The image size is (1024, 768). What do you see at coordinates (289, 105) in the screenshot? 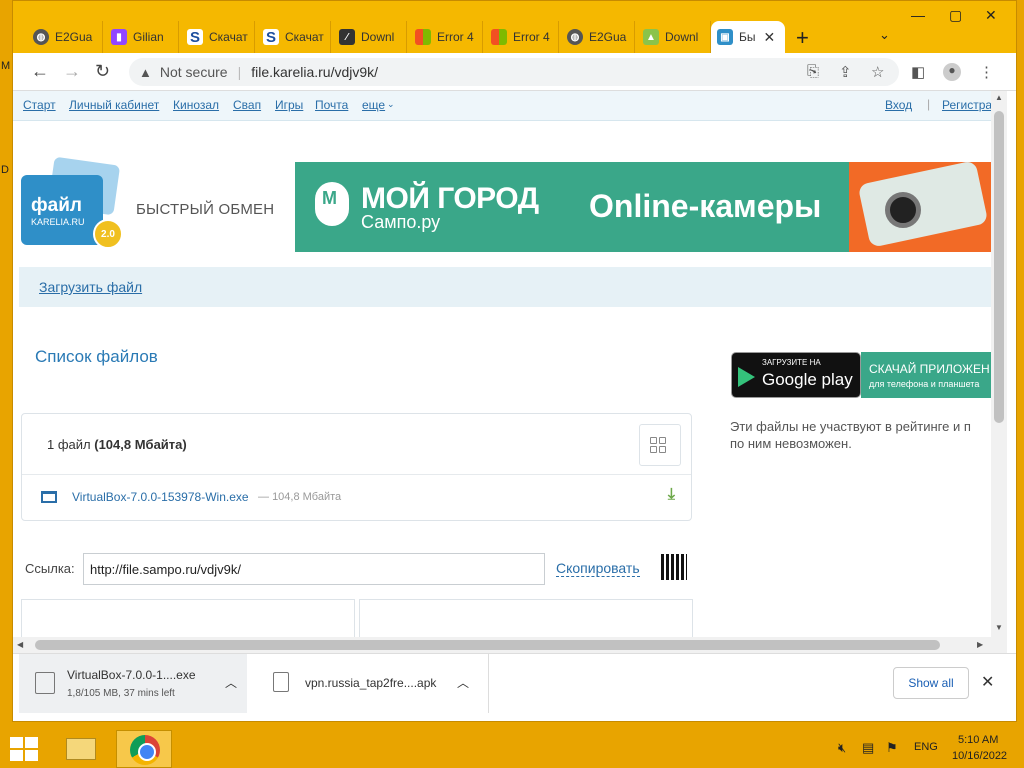
I see `nav-link-games: Игры` at bounding box center [289, 105].